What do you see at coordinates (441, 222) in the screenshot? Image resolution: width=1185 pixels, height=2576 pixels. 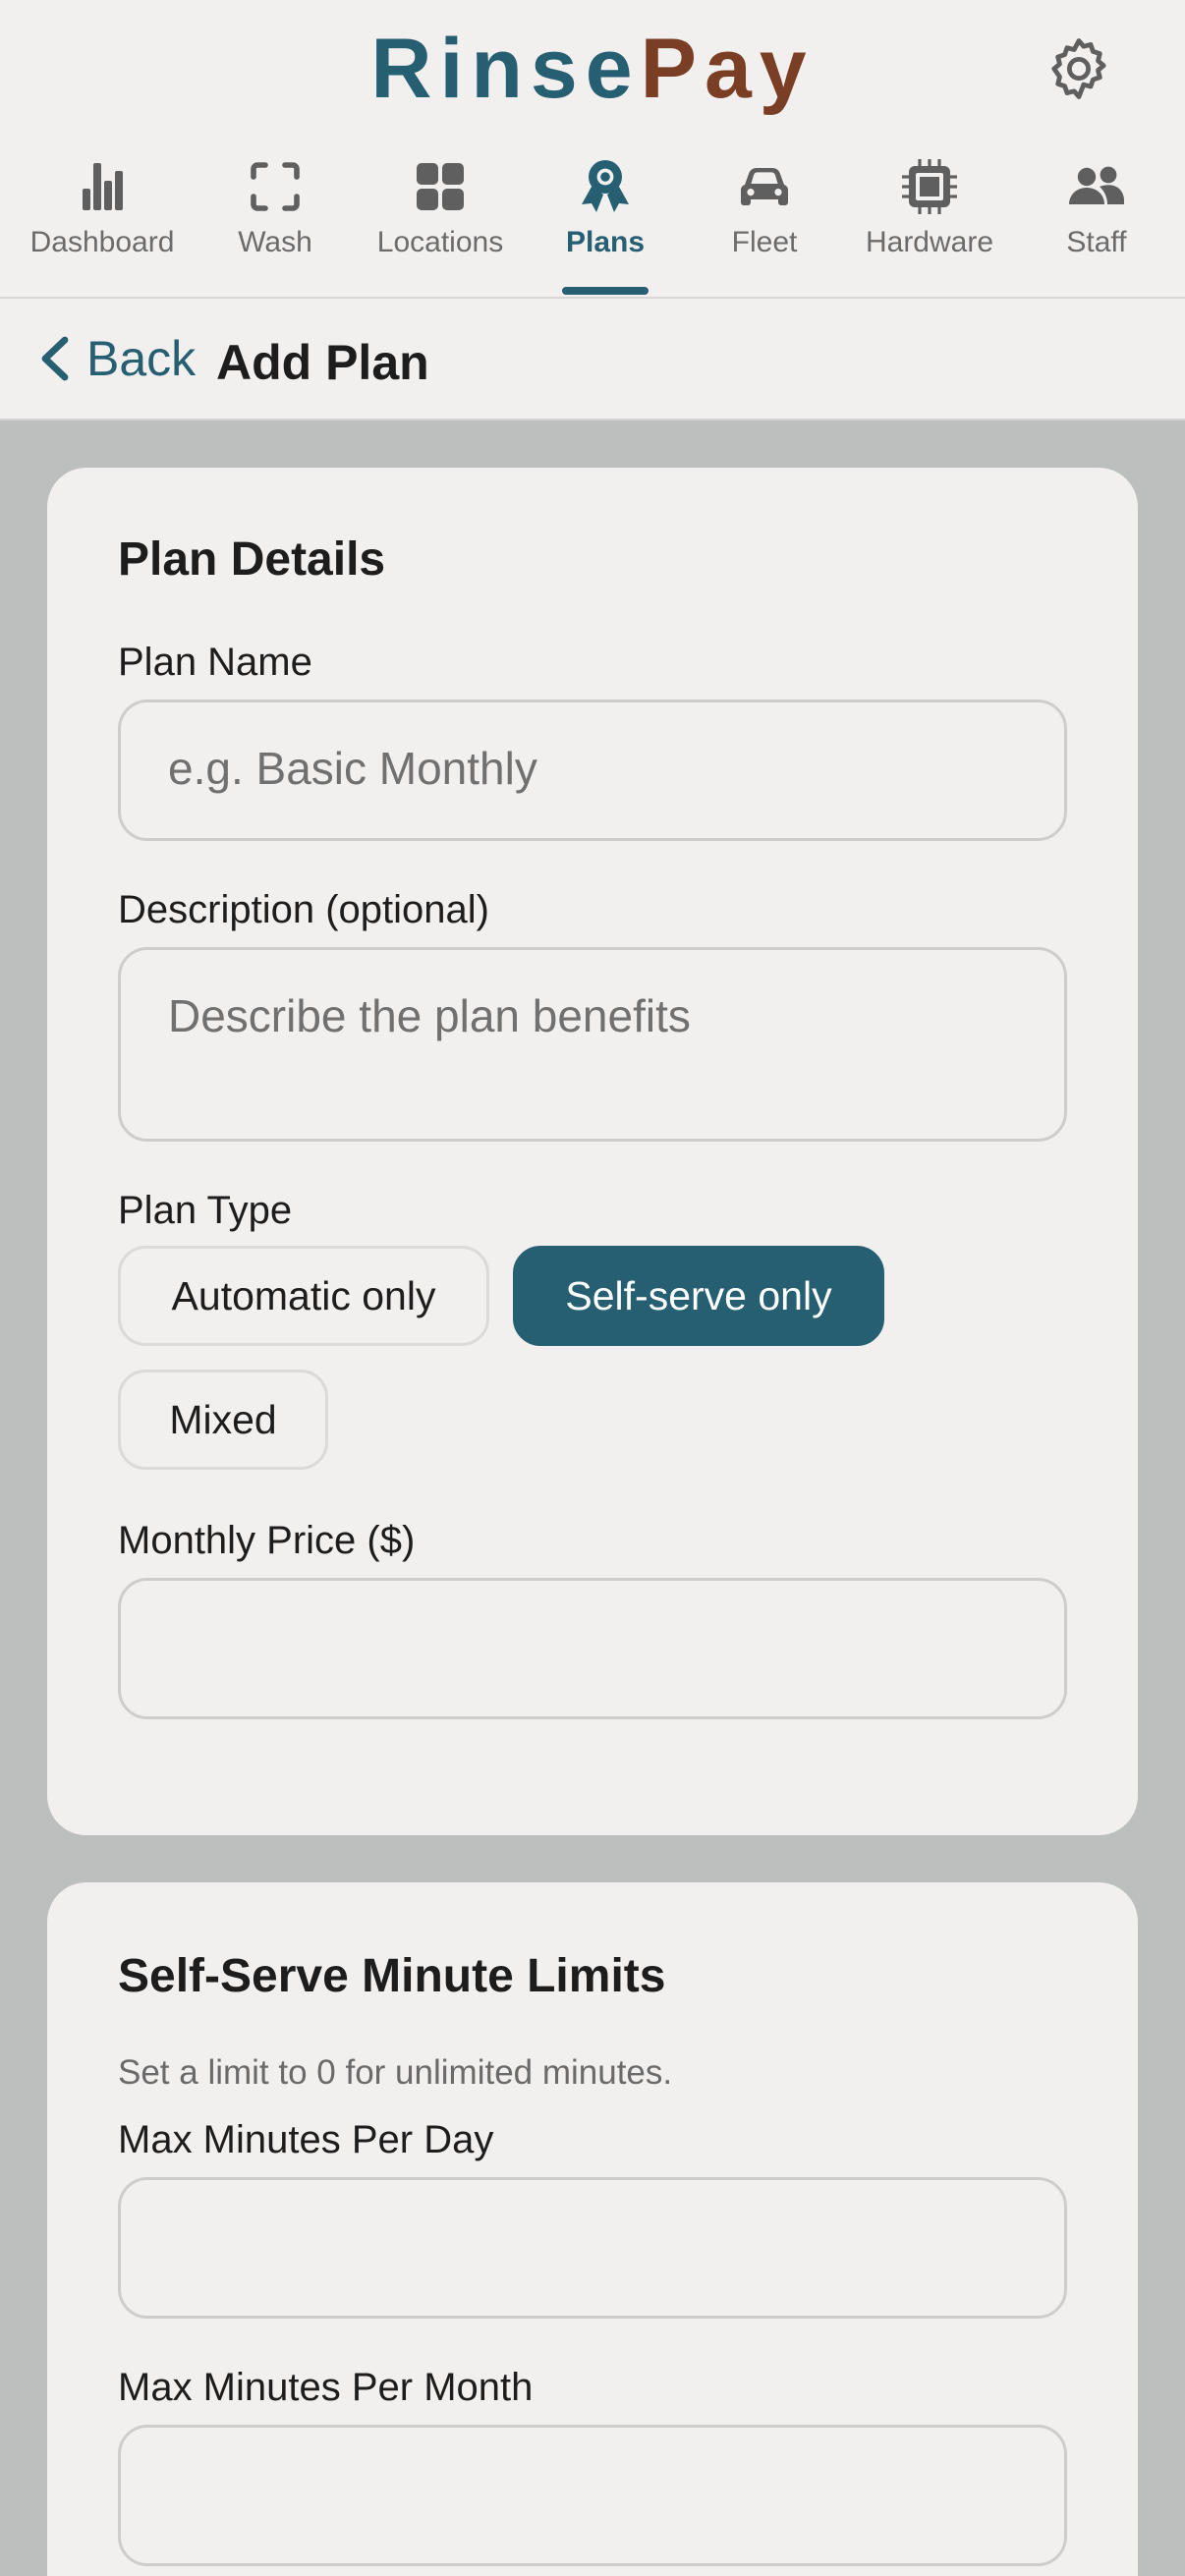 I see `nav-item-locations: Locations` at bounding box center [441, 222].